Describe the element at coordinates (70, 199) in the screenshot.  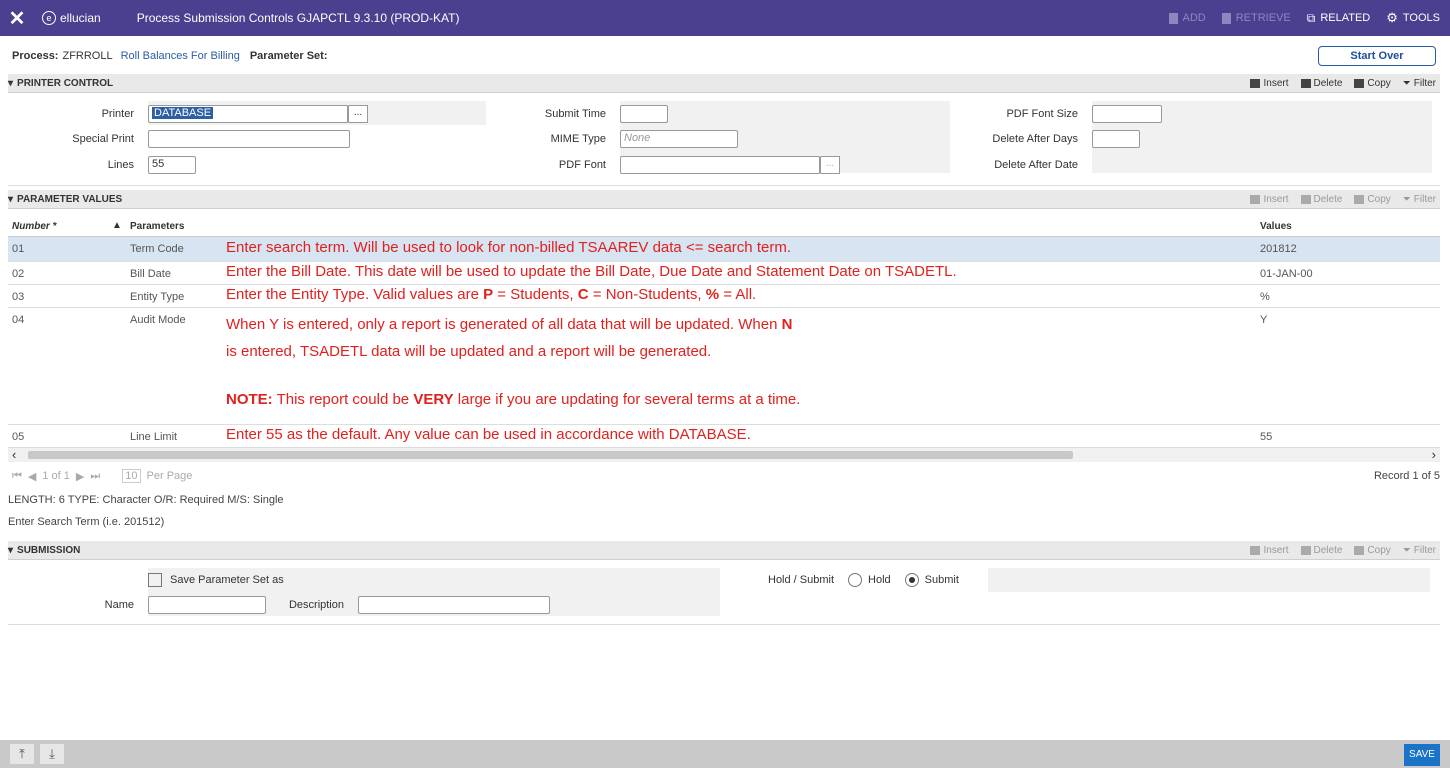
I see `section-title: PARAMETER VALUES` at that location.